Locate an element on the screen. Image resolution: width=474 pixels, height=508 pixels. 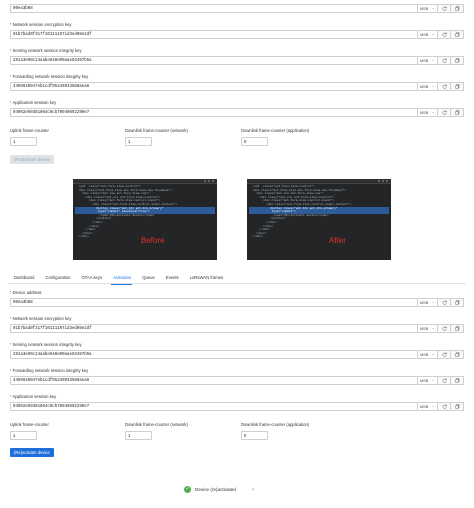
frame-counter-field: Downlink frame-counter (application) 0 is located at coordinates (301, 137).